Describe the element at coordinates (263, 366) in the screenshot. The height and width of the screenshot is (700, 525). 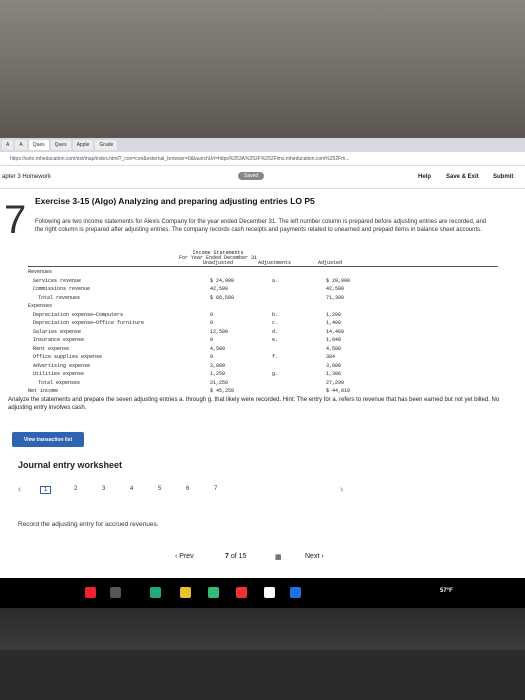
I see `table-row: Advertising expense 3,000 3,000` at that location.